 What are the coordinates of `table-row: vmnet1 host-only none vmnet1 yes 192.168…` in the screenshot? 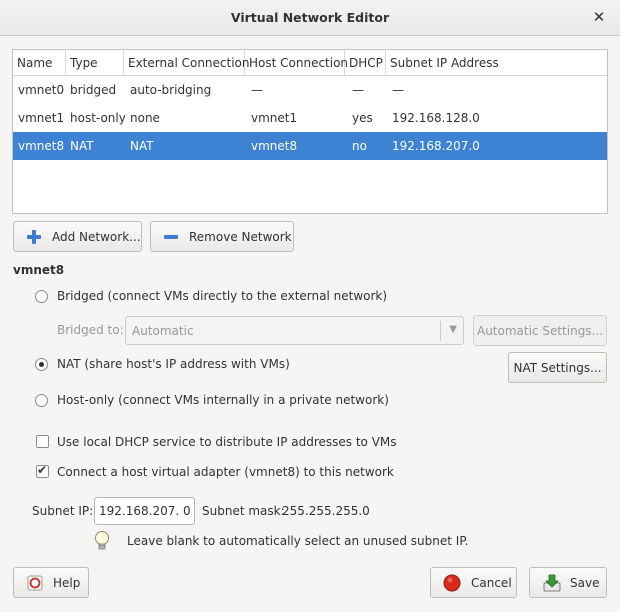 It's located at (310, 118).